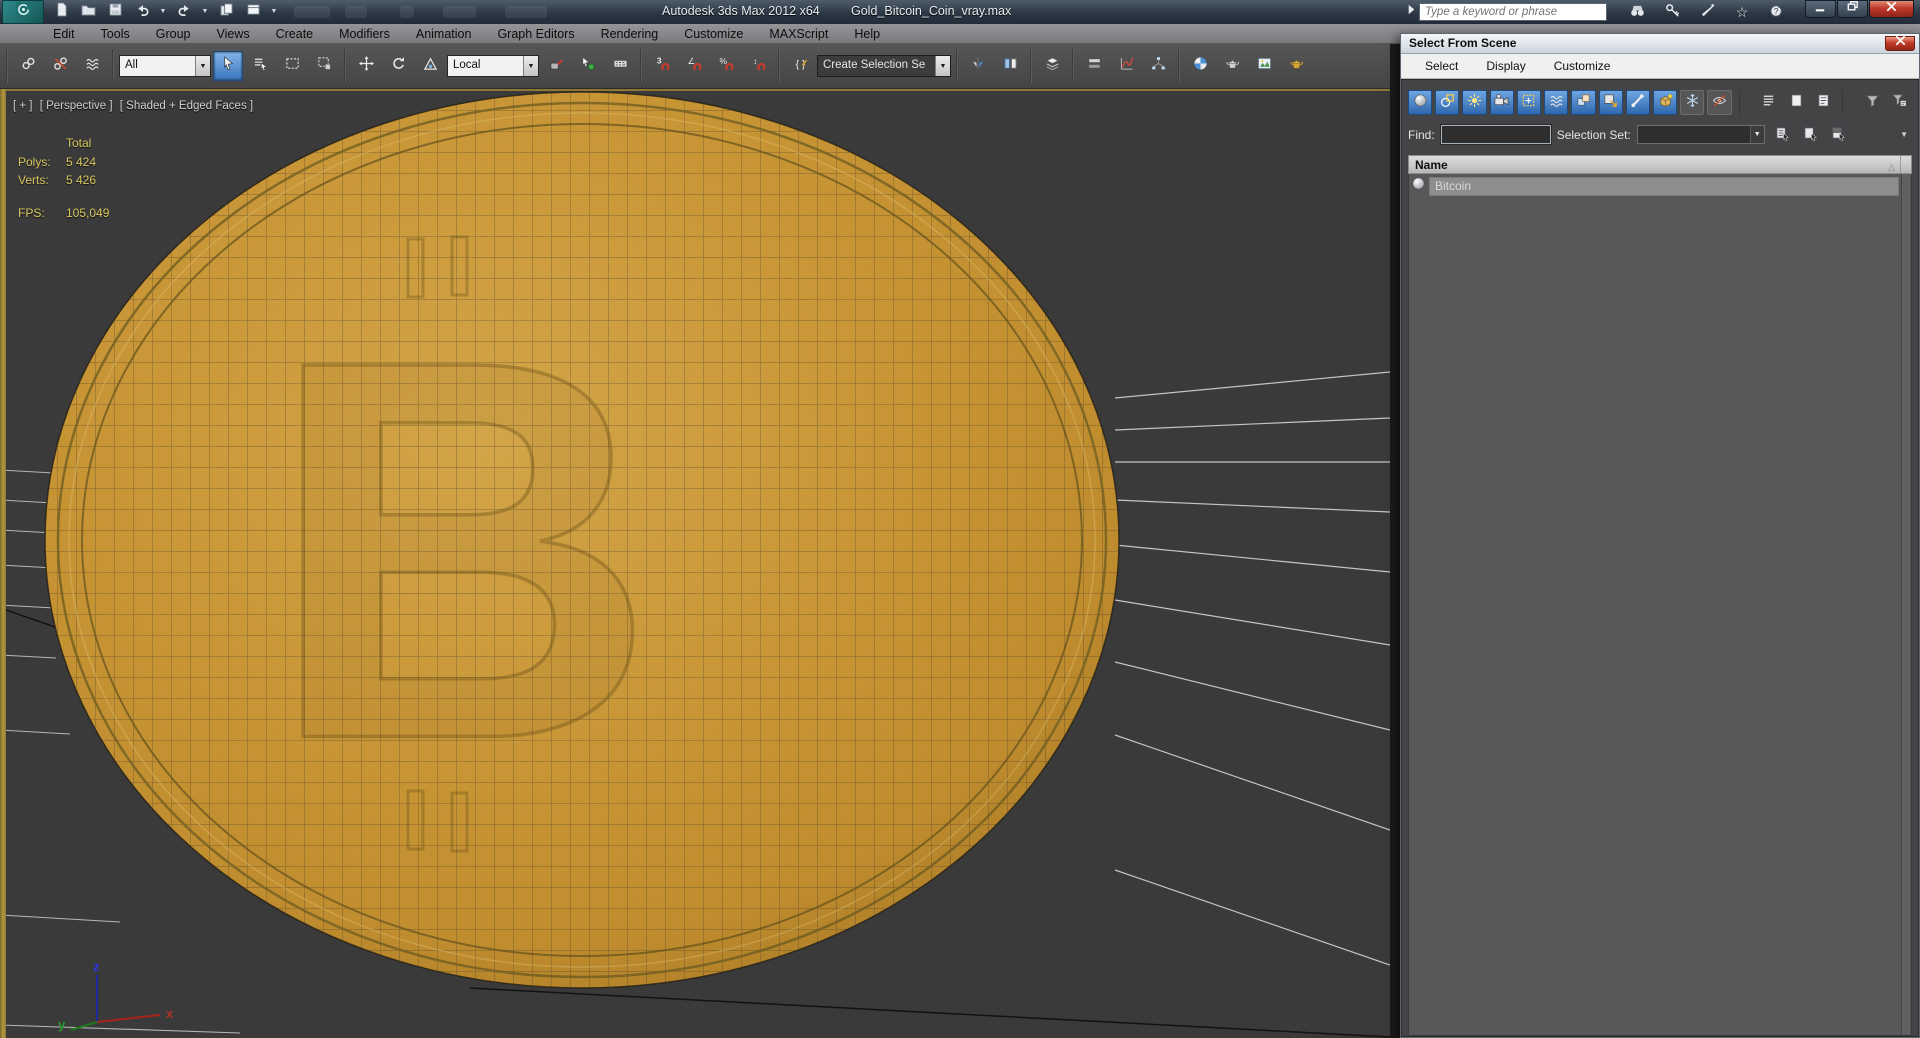 The height and width of the screenshot is (1038, 1920). What do you see at coordinates (1839, 134) in the screenshot?
I see `select-invert-button` at bounding box center [1839, 134].